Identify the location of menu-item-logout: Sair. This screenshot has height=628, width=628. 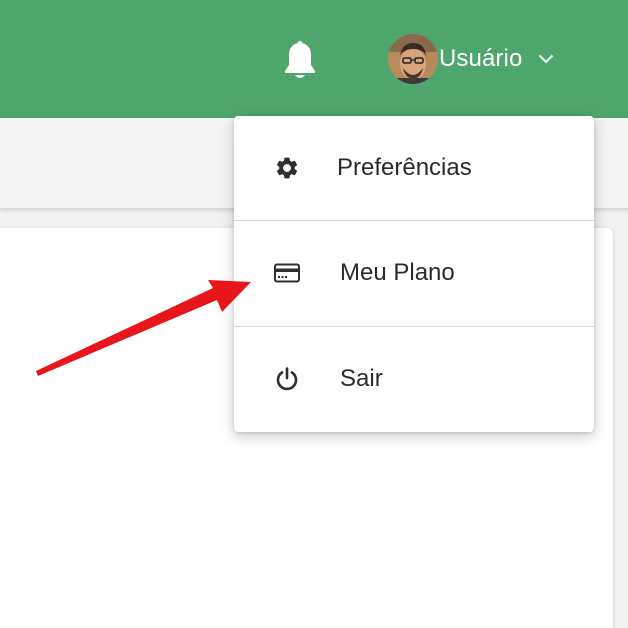
(414, 379).